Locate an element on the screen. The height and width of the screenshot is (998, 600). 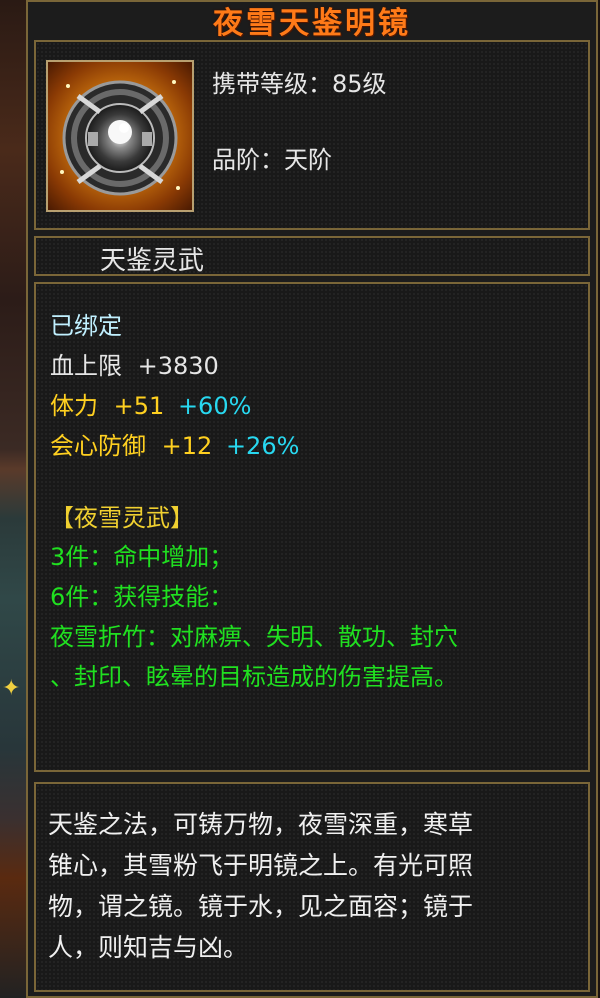
mirror-disc-icon is located at coordinates (120, 138).